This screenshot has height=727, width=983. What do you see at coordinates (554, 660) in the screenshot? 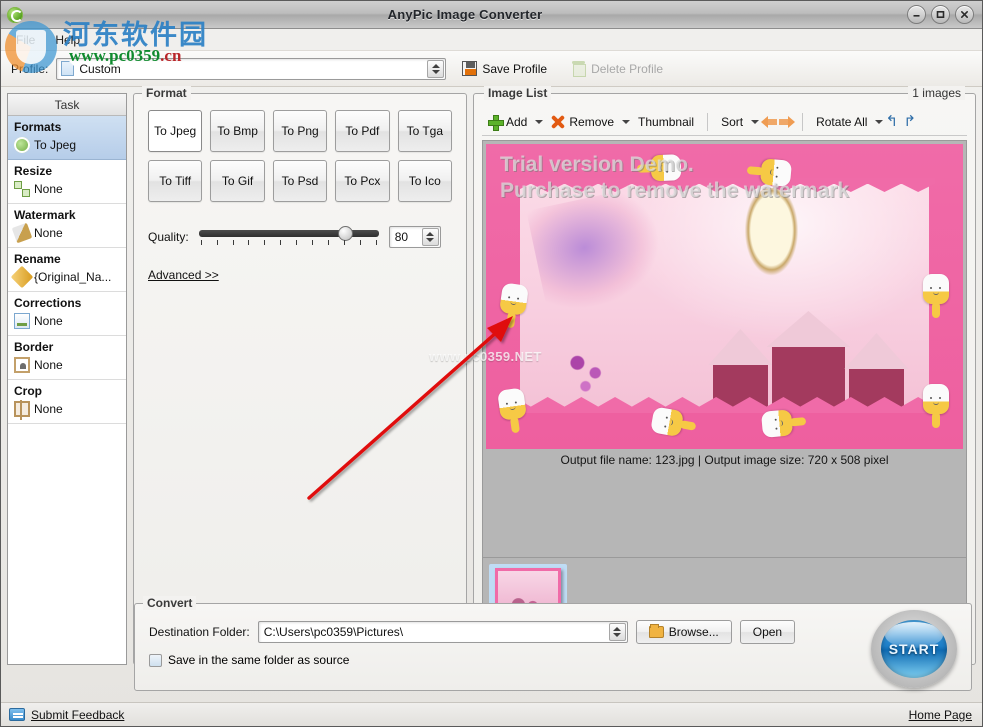
I see `same-folder-row: Save in the same folder as source` at bounding box center [554, 660].